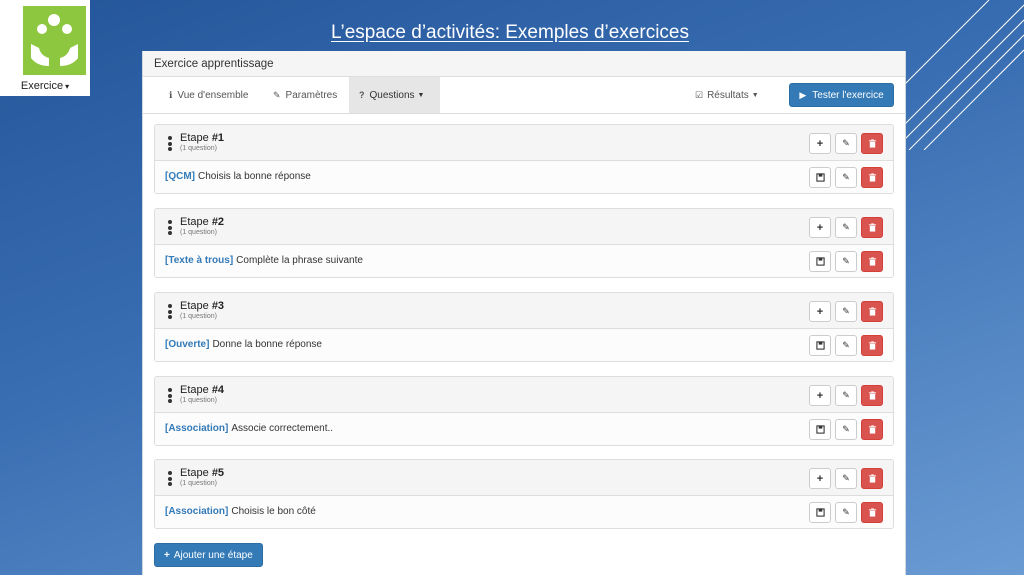 The height and width of the screenshot is (575, 1024). Describe the element at coordinates (238, 176) in the screenshot. I see `question-text: [QCM] Choisis la bonne réponse` at that location.